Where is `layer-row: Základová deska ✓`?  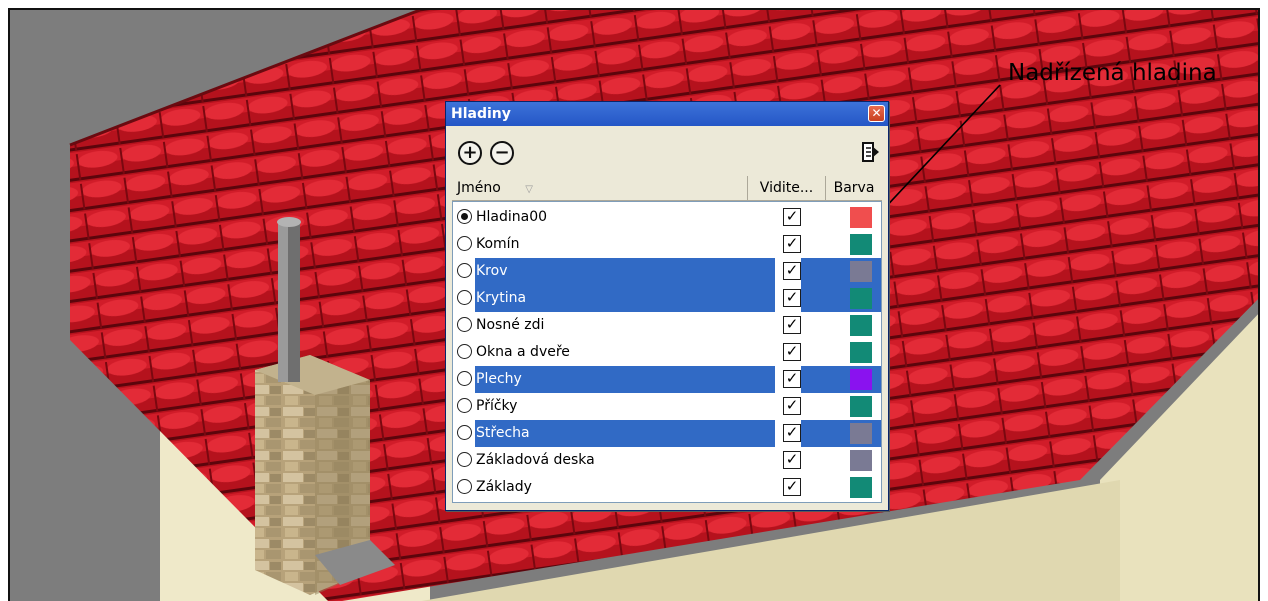
layer-row: Základová deska ✓ is located at coordinates (667, 460).